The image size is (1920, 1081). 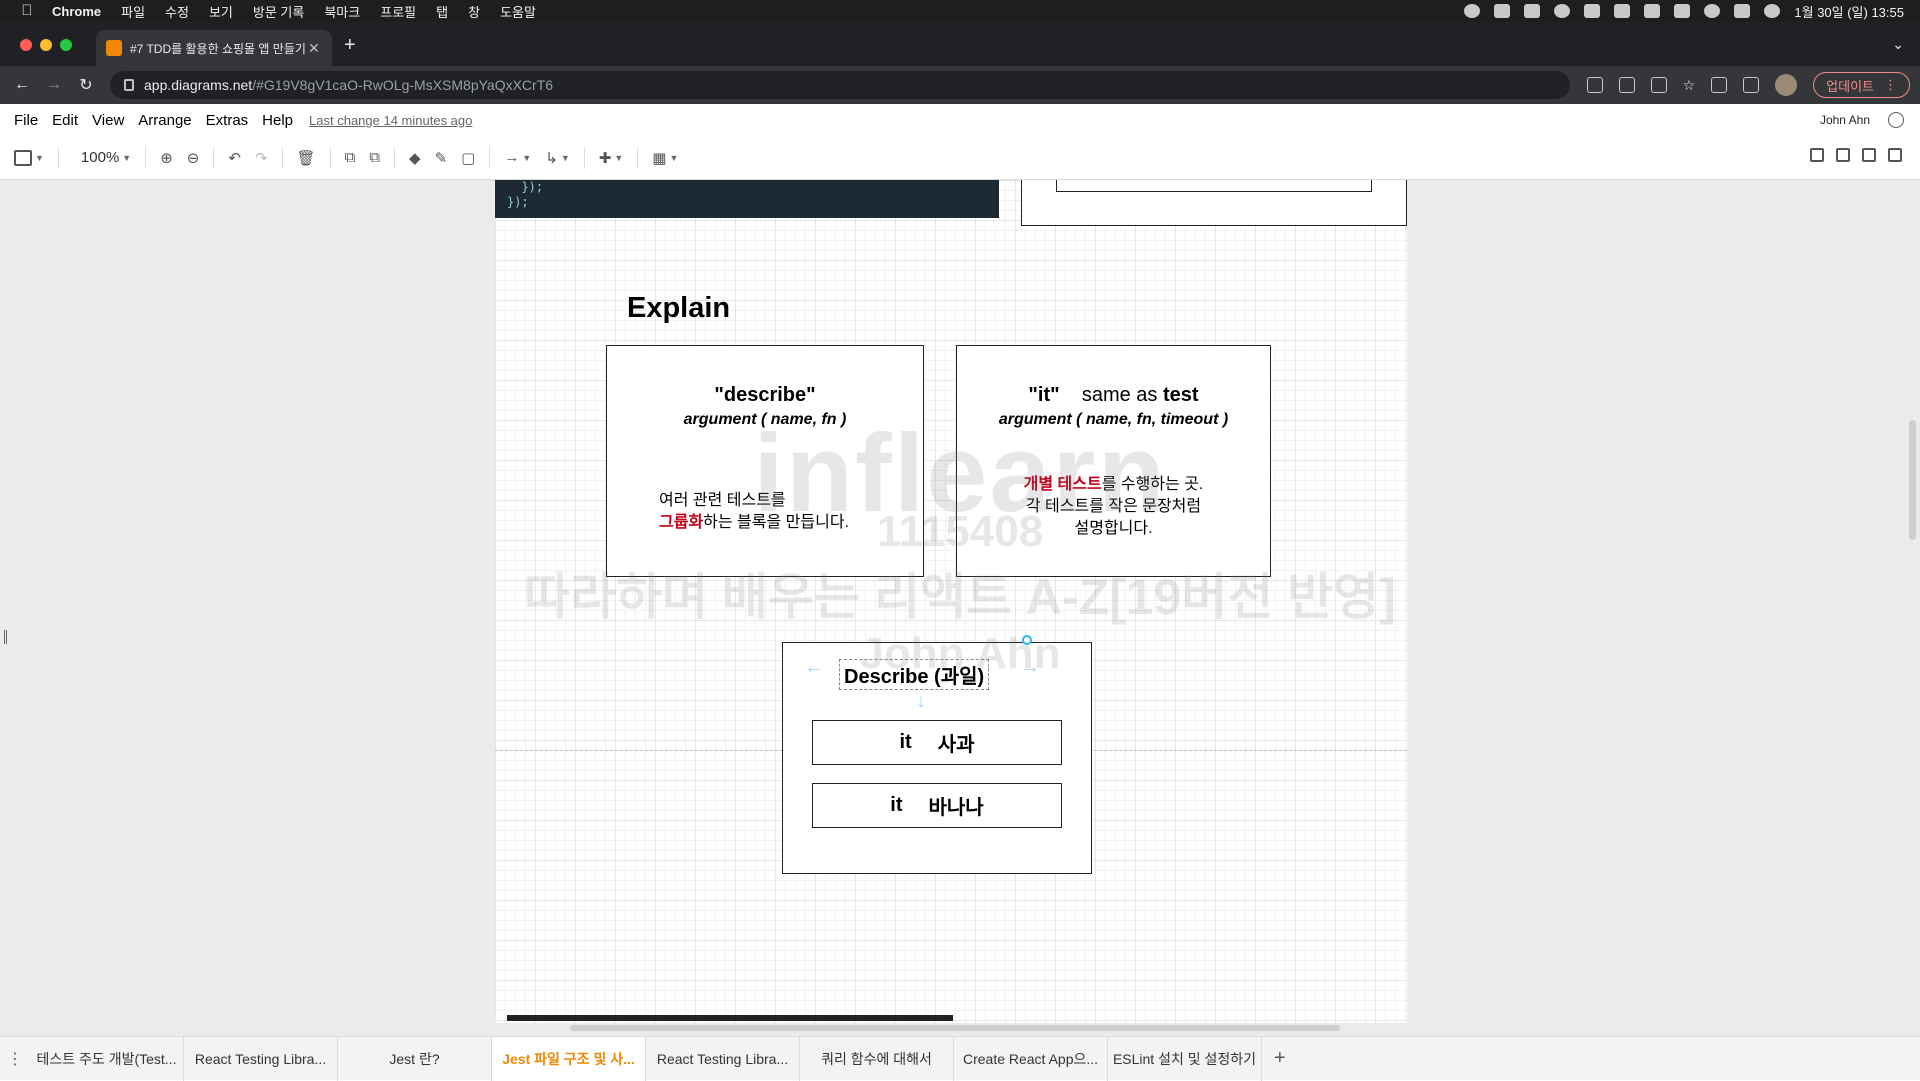 I want to click on docker-icon, so click(x=1532, y=11).